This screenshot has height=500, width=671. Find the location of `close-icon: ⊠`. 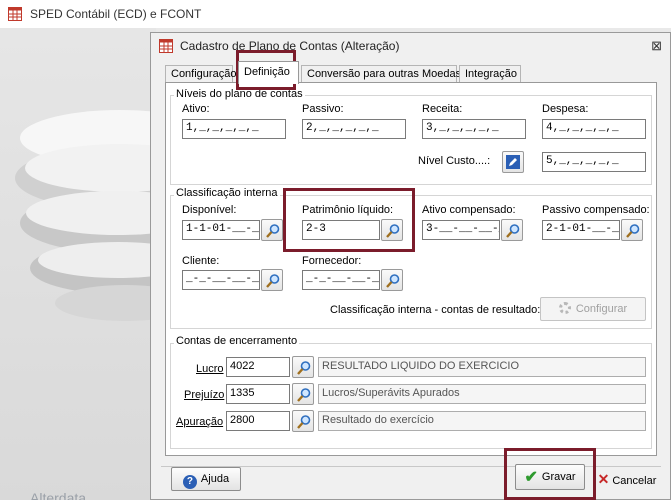

close-icon: ⊠ is located at coordinates (656, 46).